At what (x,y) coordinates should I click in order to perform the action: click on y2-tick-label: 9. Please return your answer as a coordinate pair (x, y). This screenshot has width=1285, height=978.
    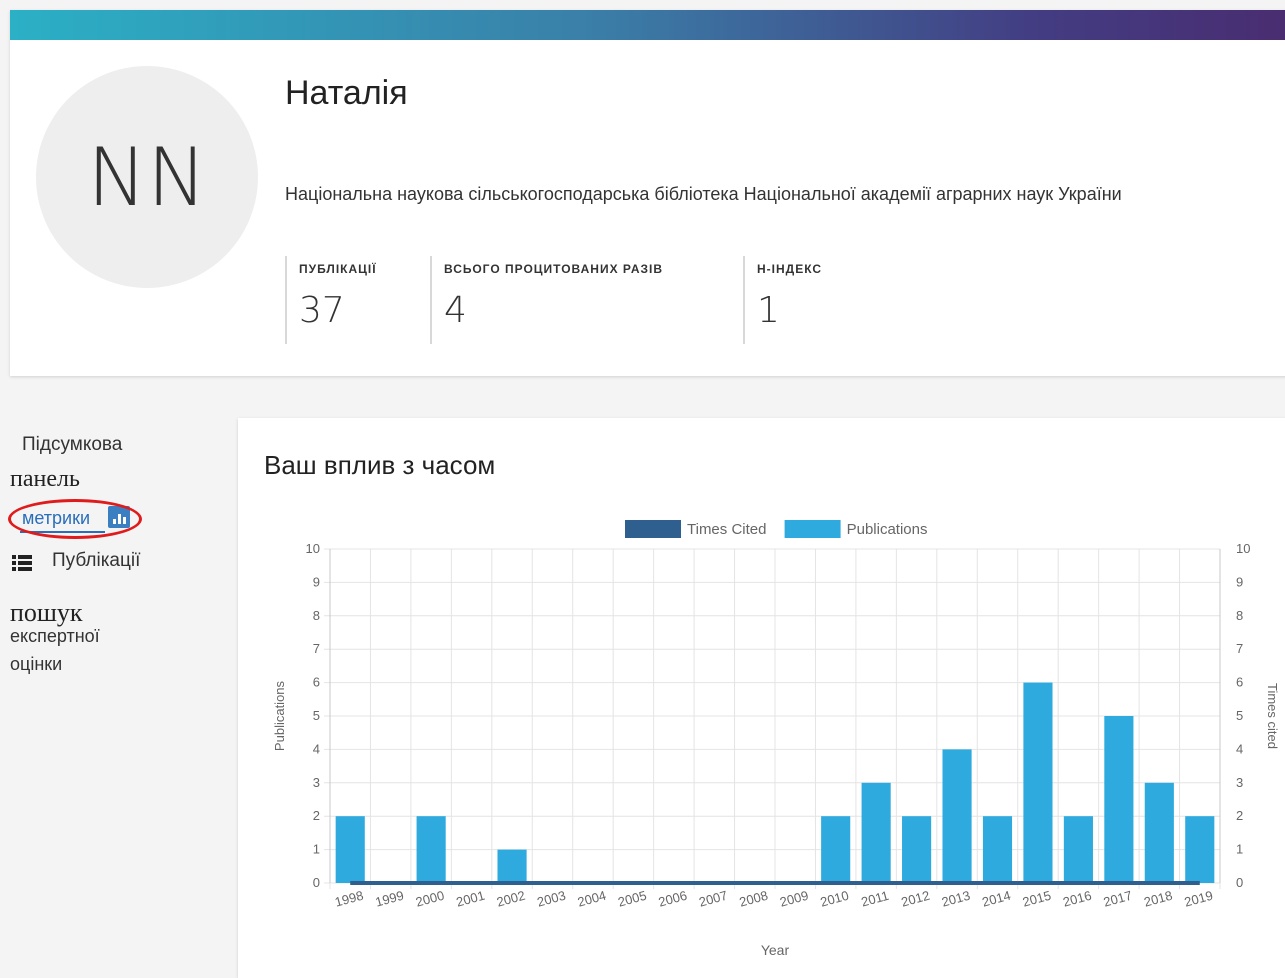
    Looking at the image, I should click on (1239, 581).